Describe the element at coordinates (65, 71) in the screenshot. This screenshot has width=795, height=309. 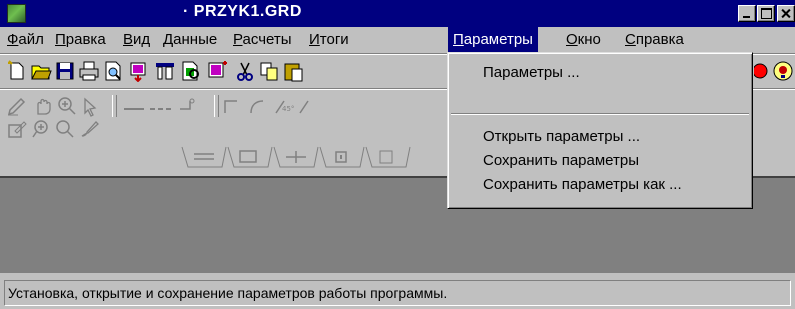
I see `save-icon` at that location.